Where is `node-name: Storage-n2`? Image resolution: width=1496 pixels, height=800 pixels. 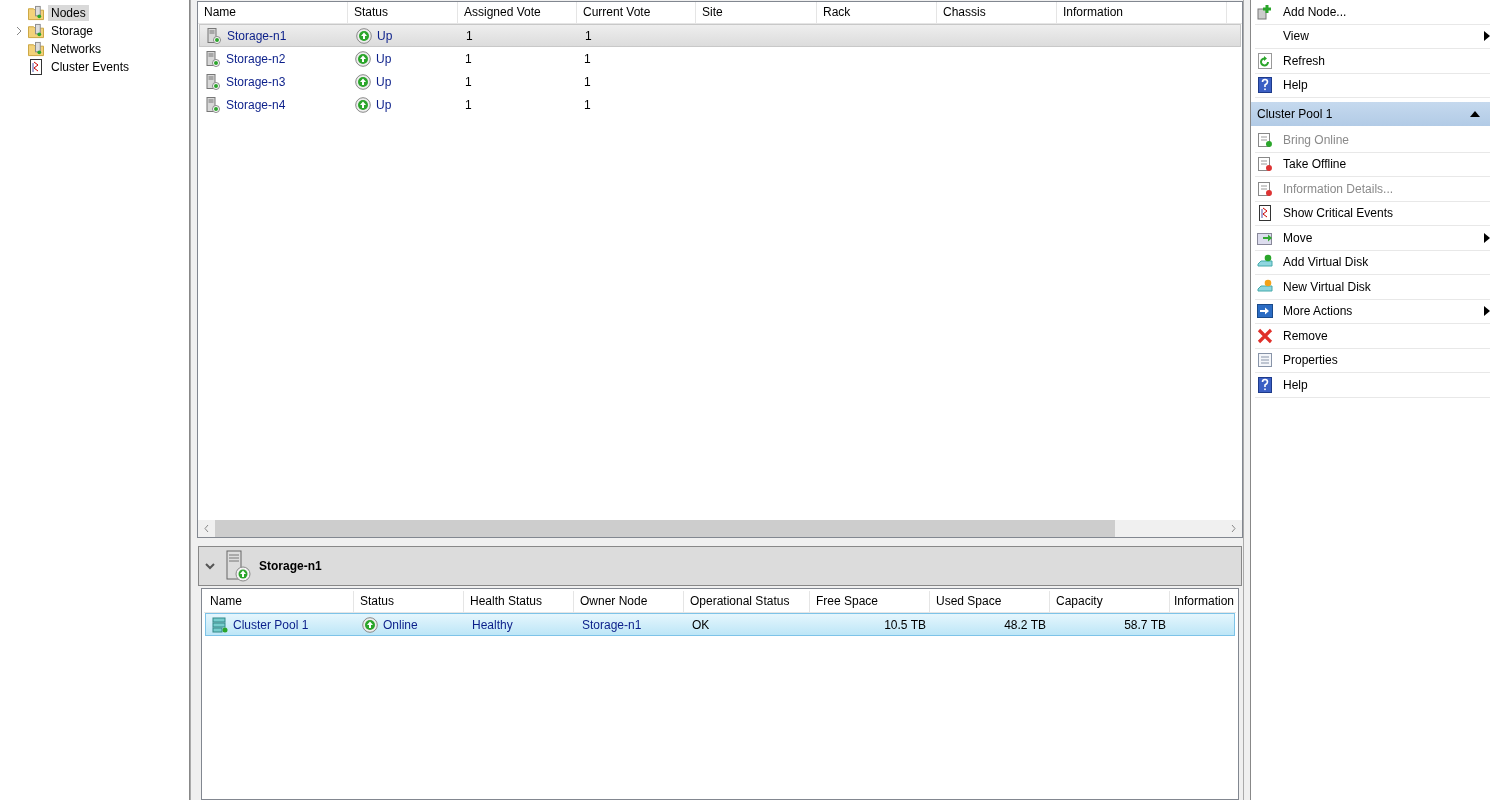 node-name: Storage-n2 is located at coordinates (256, 58).